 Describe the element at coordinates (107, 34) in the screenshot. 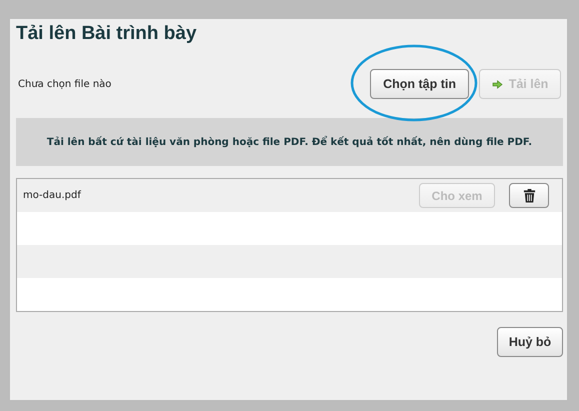

I see `dialog-title: Tải lên Bài trình bày` at that location.